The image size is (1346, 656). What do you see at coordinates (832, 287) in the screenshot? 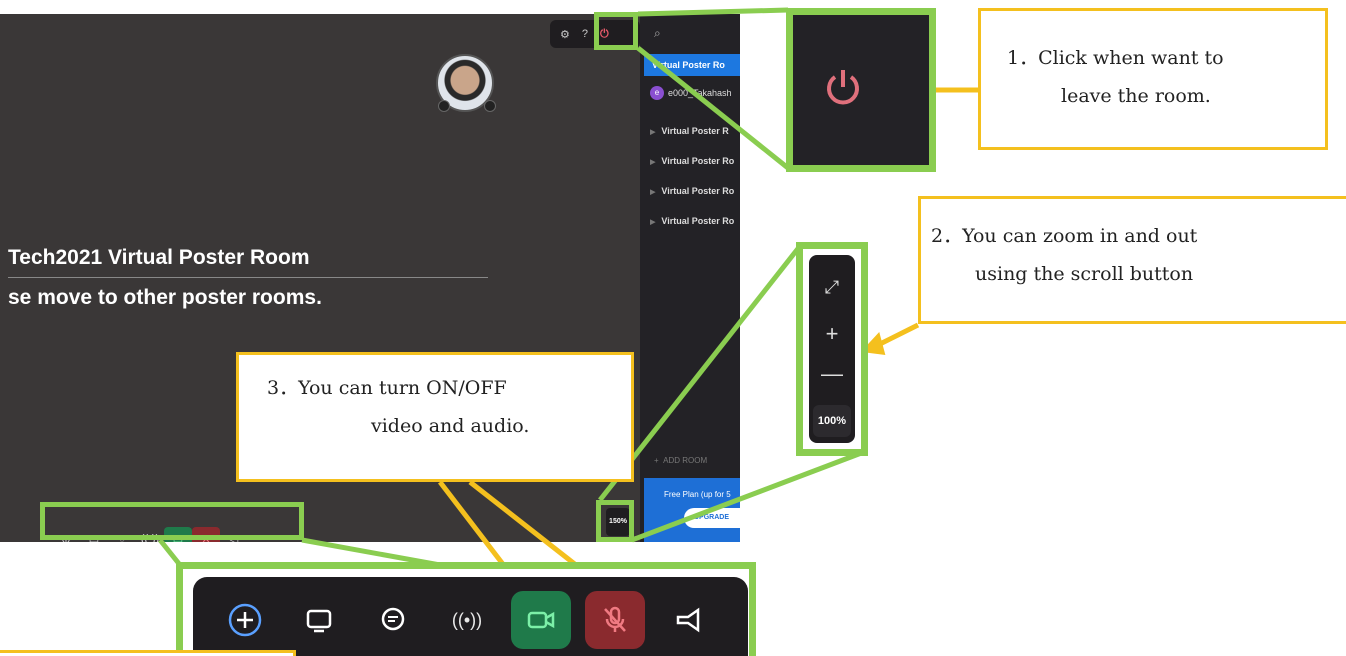
I see `expand-icon: ⤢` at bounding box center [832, 287].